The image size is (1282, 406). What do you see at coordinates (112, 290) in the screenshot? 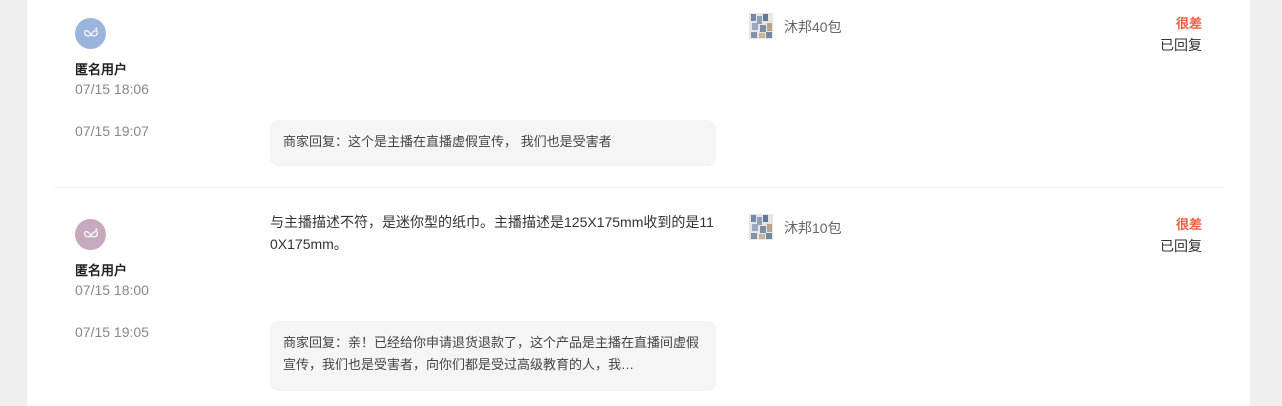
I see `review-time: 07/15 18:00` at bounding box center [112, 290].